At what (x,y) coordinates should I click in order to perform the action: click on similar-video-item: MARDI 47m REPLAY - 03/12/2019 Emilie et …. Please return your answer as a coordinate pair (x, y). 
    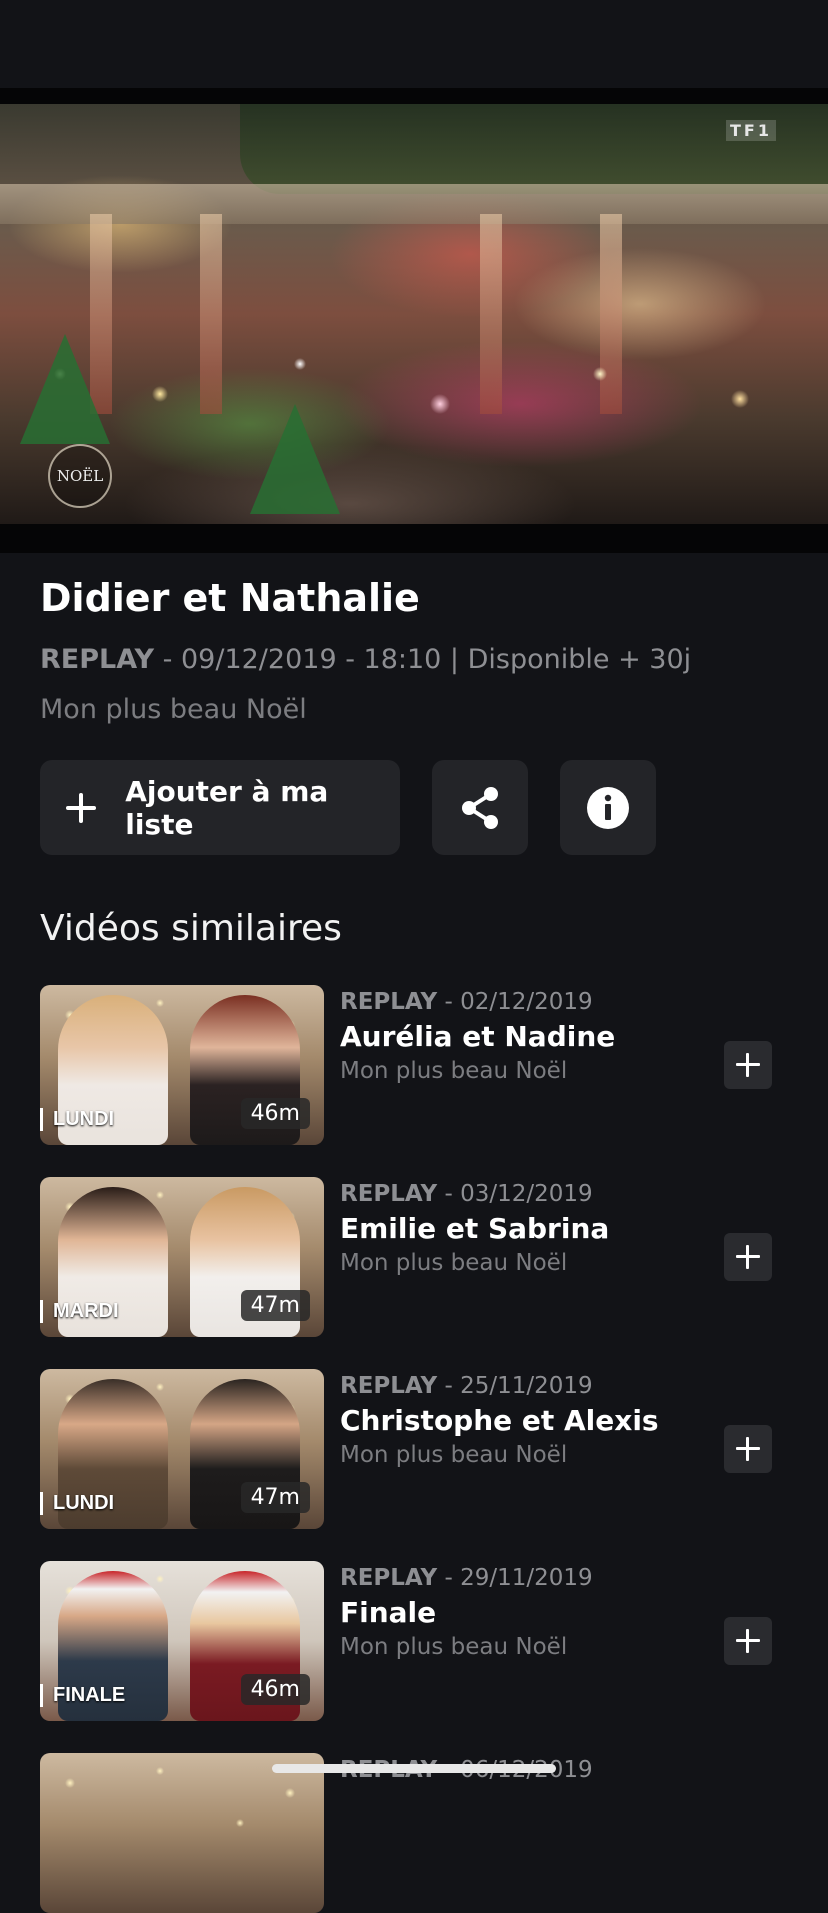
    Looking at the image, I should click on (420, 1257).